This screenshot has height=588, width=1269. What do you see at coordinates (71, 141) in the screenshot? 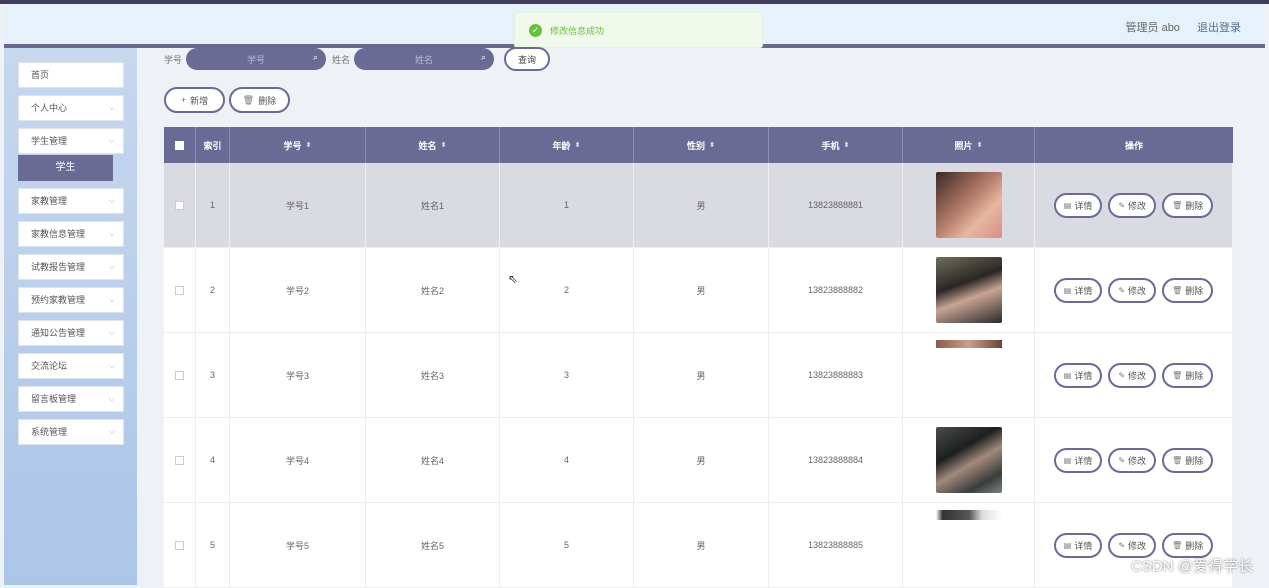
I see `sidebar-item-student-management: 学生管理 ⌵` at bounding box center [71, 141].